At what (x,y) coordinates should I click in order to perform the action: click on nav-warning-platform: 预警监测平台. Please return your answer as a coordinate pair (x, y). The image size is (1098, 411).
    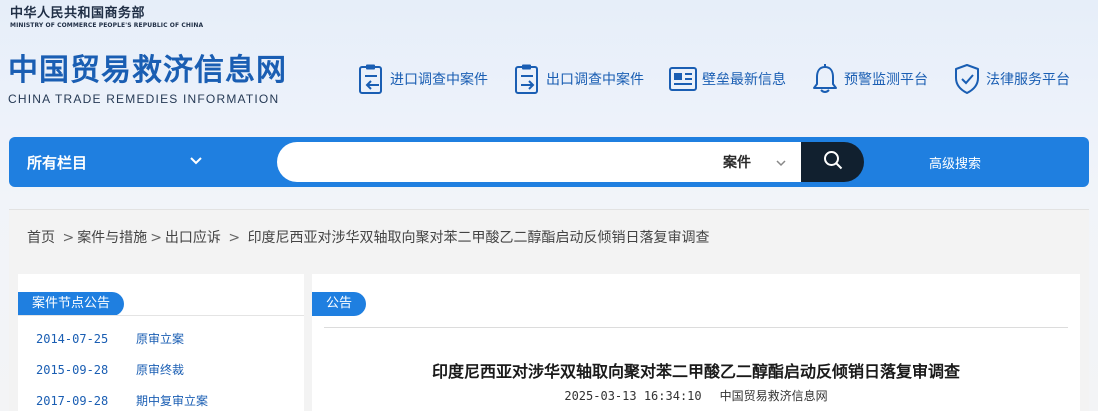
    Looking at the image, I should click on (869, 79).